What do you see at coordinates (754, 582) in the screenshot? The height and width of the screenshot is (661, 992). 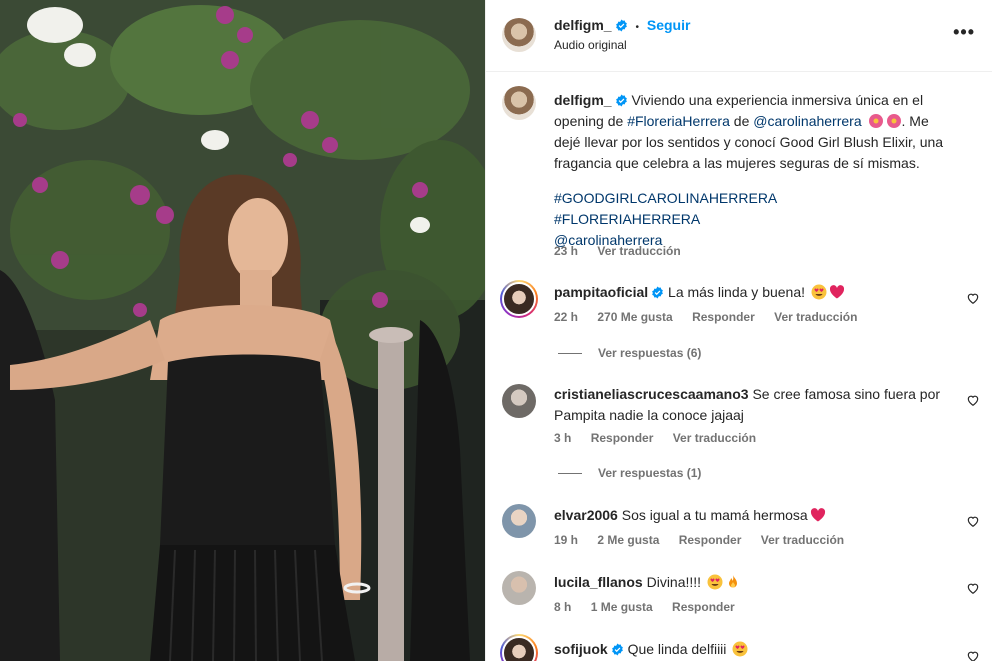 I see `comment-lucila: lucila_fllanos Divina!!!!` at bounding box center [754, 582].